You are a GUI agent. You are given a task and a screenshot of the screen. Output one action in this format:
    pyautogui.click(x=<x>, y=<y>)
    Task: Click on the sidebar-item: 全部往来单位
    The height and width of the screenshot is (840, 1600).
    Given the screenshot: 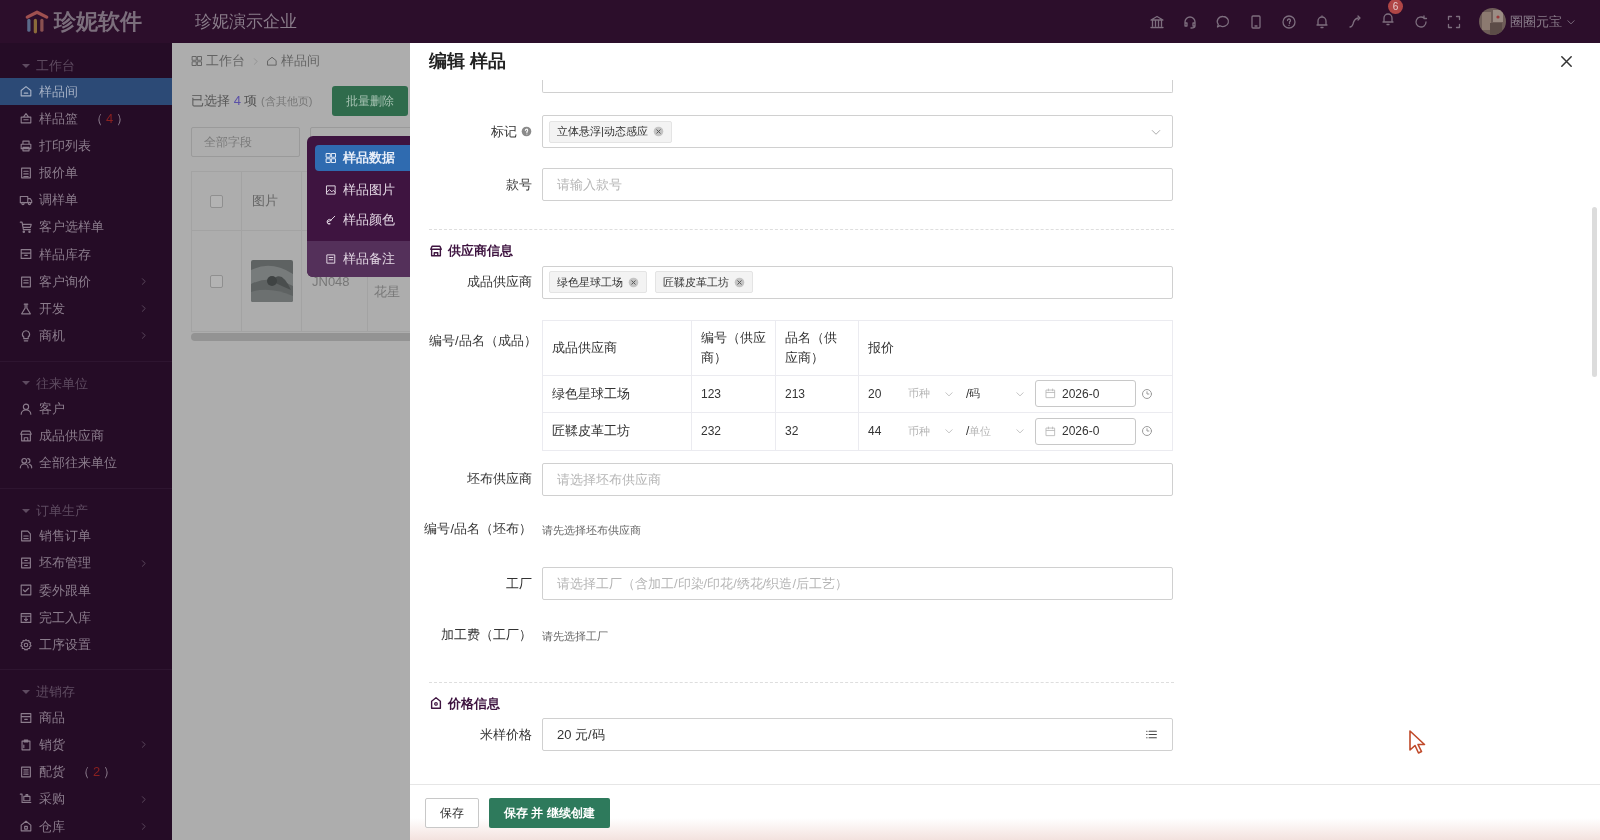 What is the action you would take?
    pyautogui.click(x=86, y=463)
    